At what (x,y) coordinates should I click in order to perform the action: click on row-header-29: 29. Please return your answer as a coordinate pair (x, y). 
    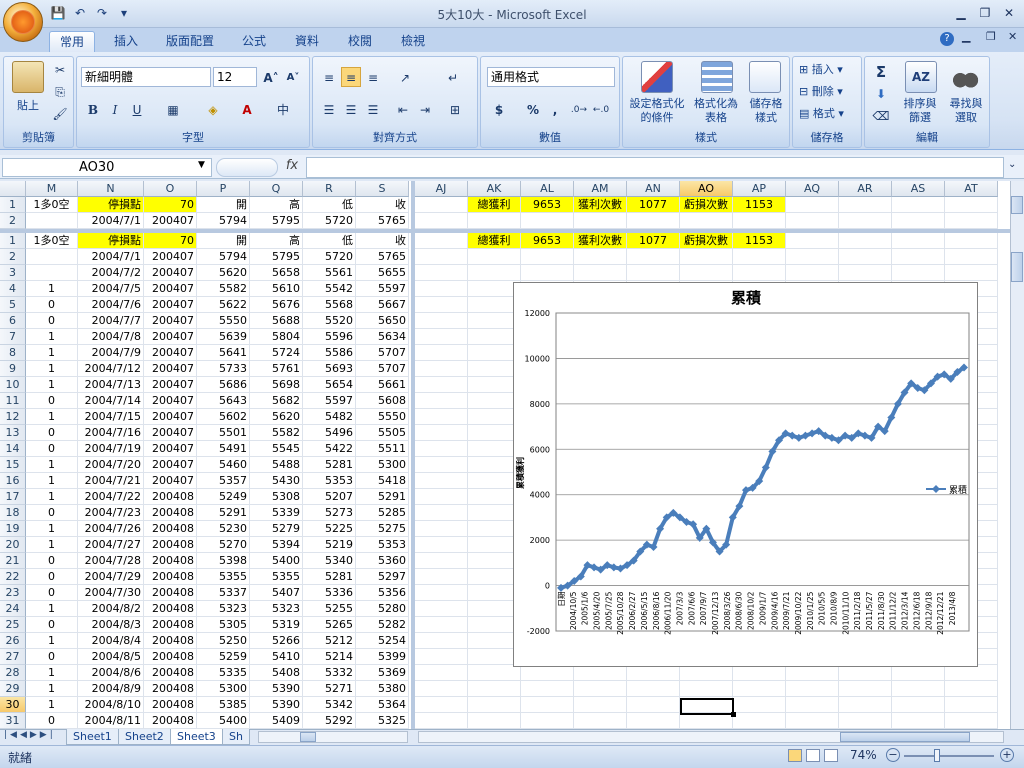
    Looking at the image, I should click on (13, 689).